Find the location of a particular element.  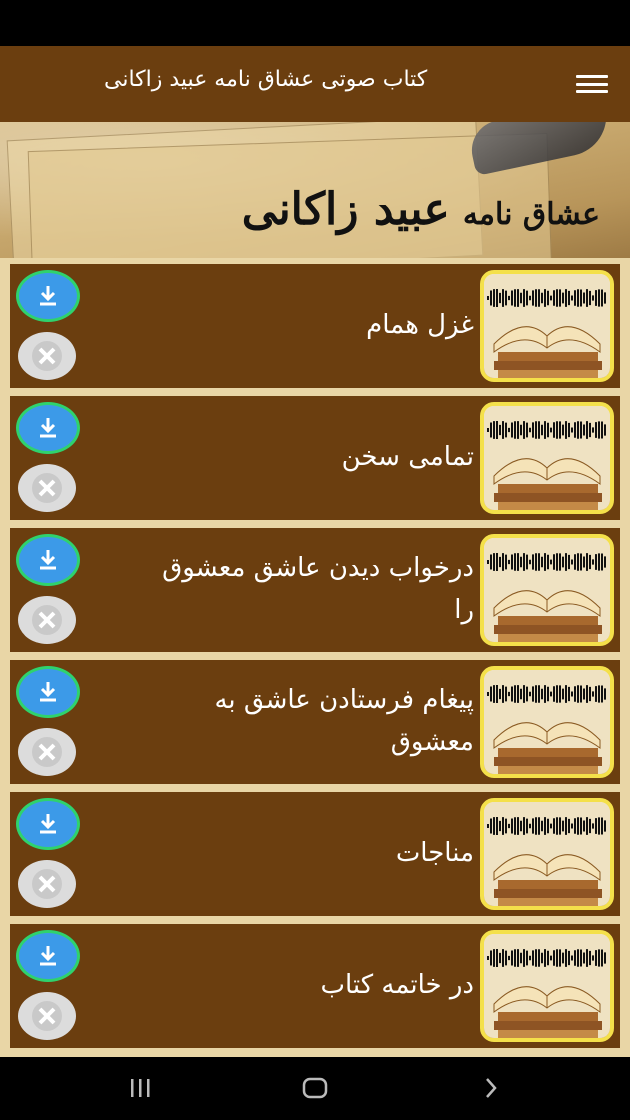

list-item: در خاتمه کتاب is located at coordinates (315, 986).